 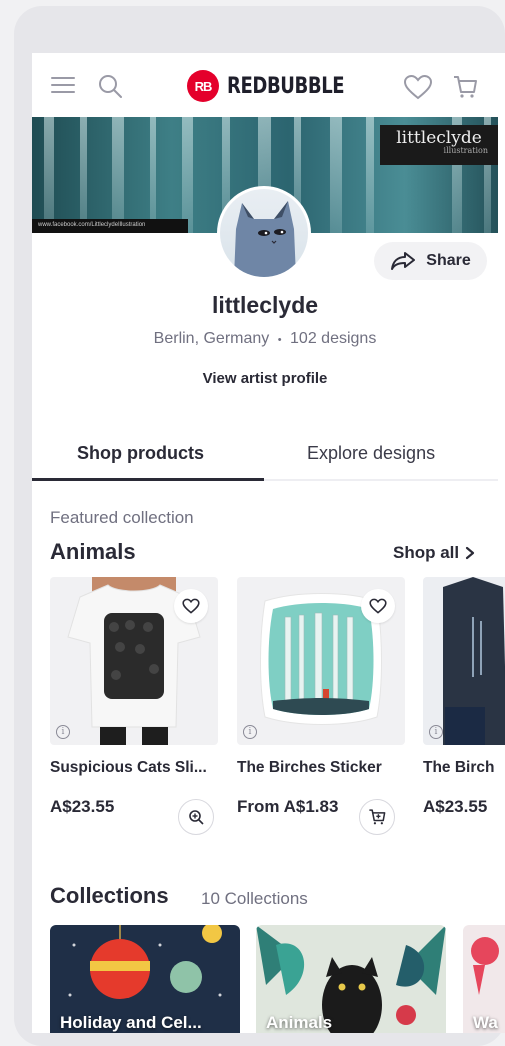 What do you see at coordinates (63, 85) in the screenshot?
I see `menu-icon` at bounding box center [63, 85].